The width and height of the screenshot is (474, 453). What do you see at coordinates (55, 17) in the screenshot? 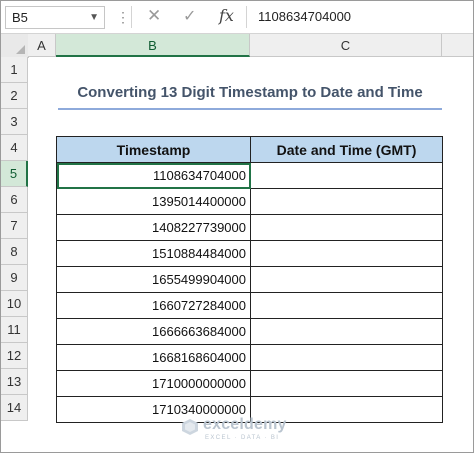
I see `name-box: B5 ▼` at bounding box center [55, 17].